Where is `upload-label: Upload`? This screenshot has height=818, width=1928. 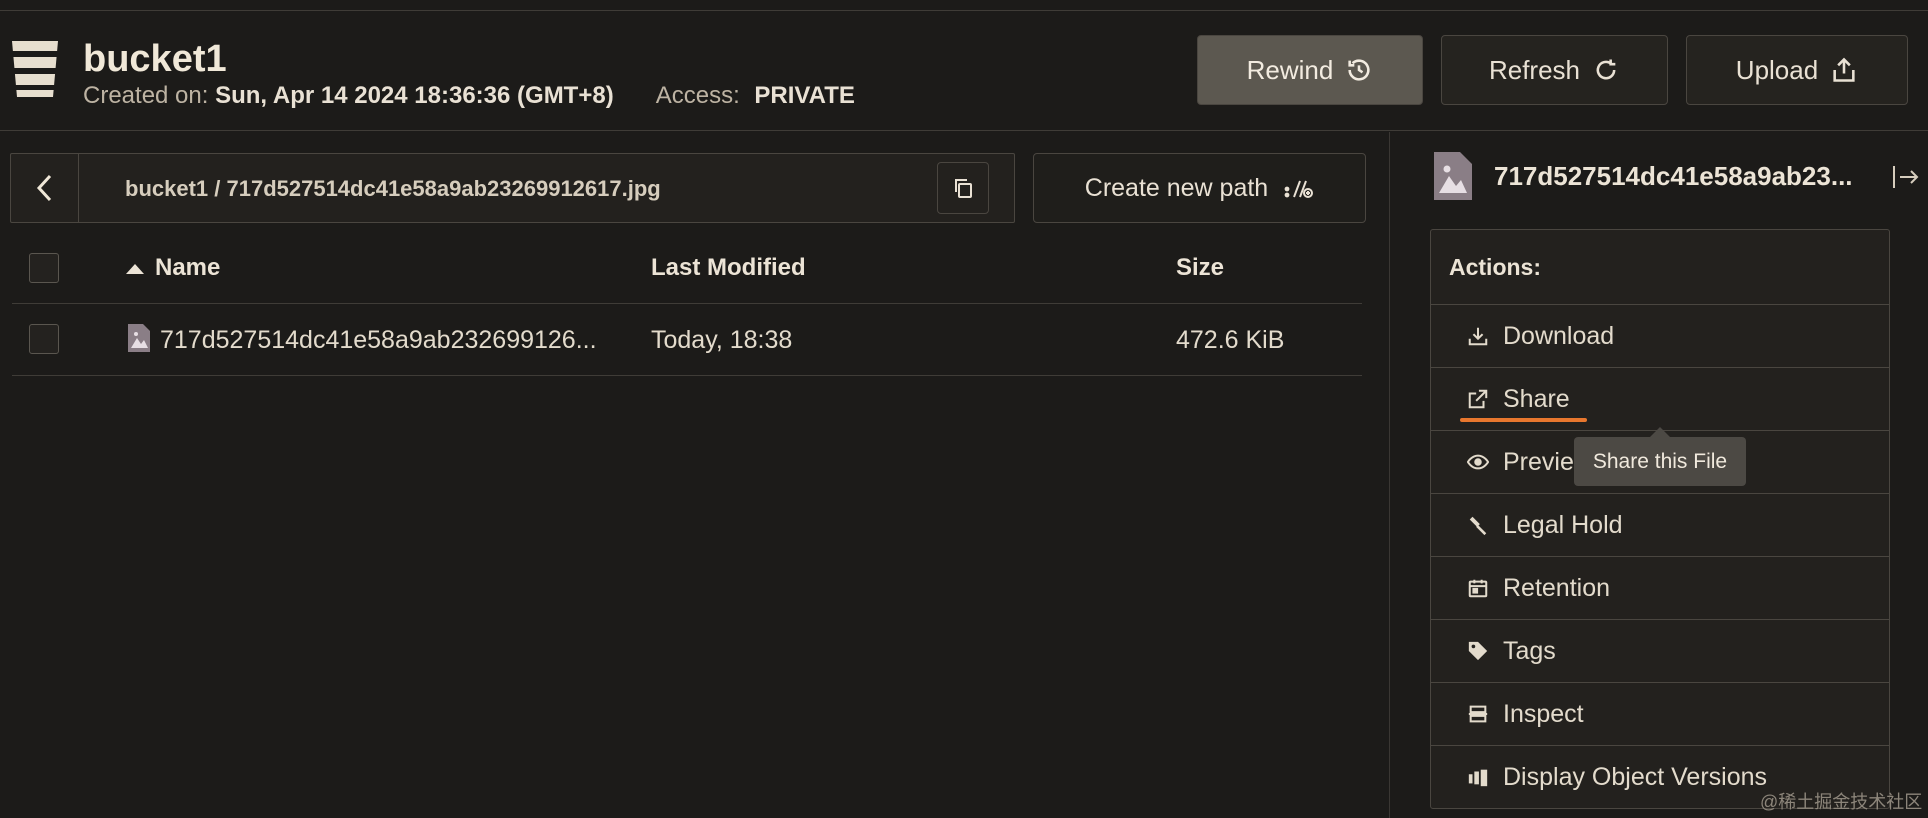 upload-label: Upload is located at coordinates (1777, 69).